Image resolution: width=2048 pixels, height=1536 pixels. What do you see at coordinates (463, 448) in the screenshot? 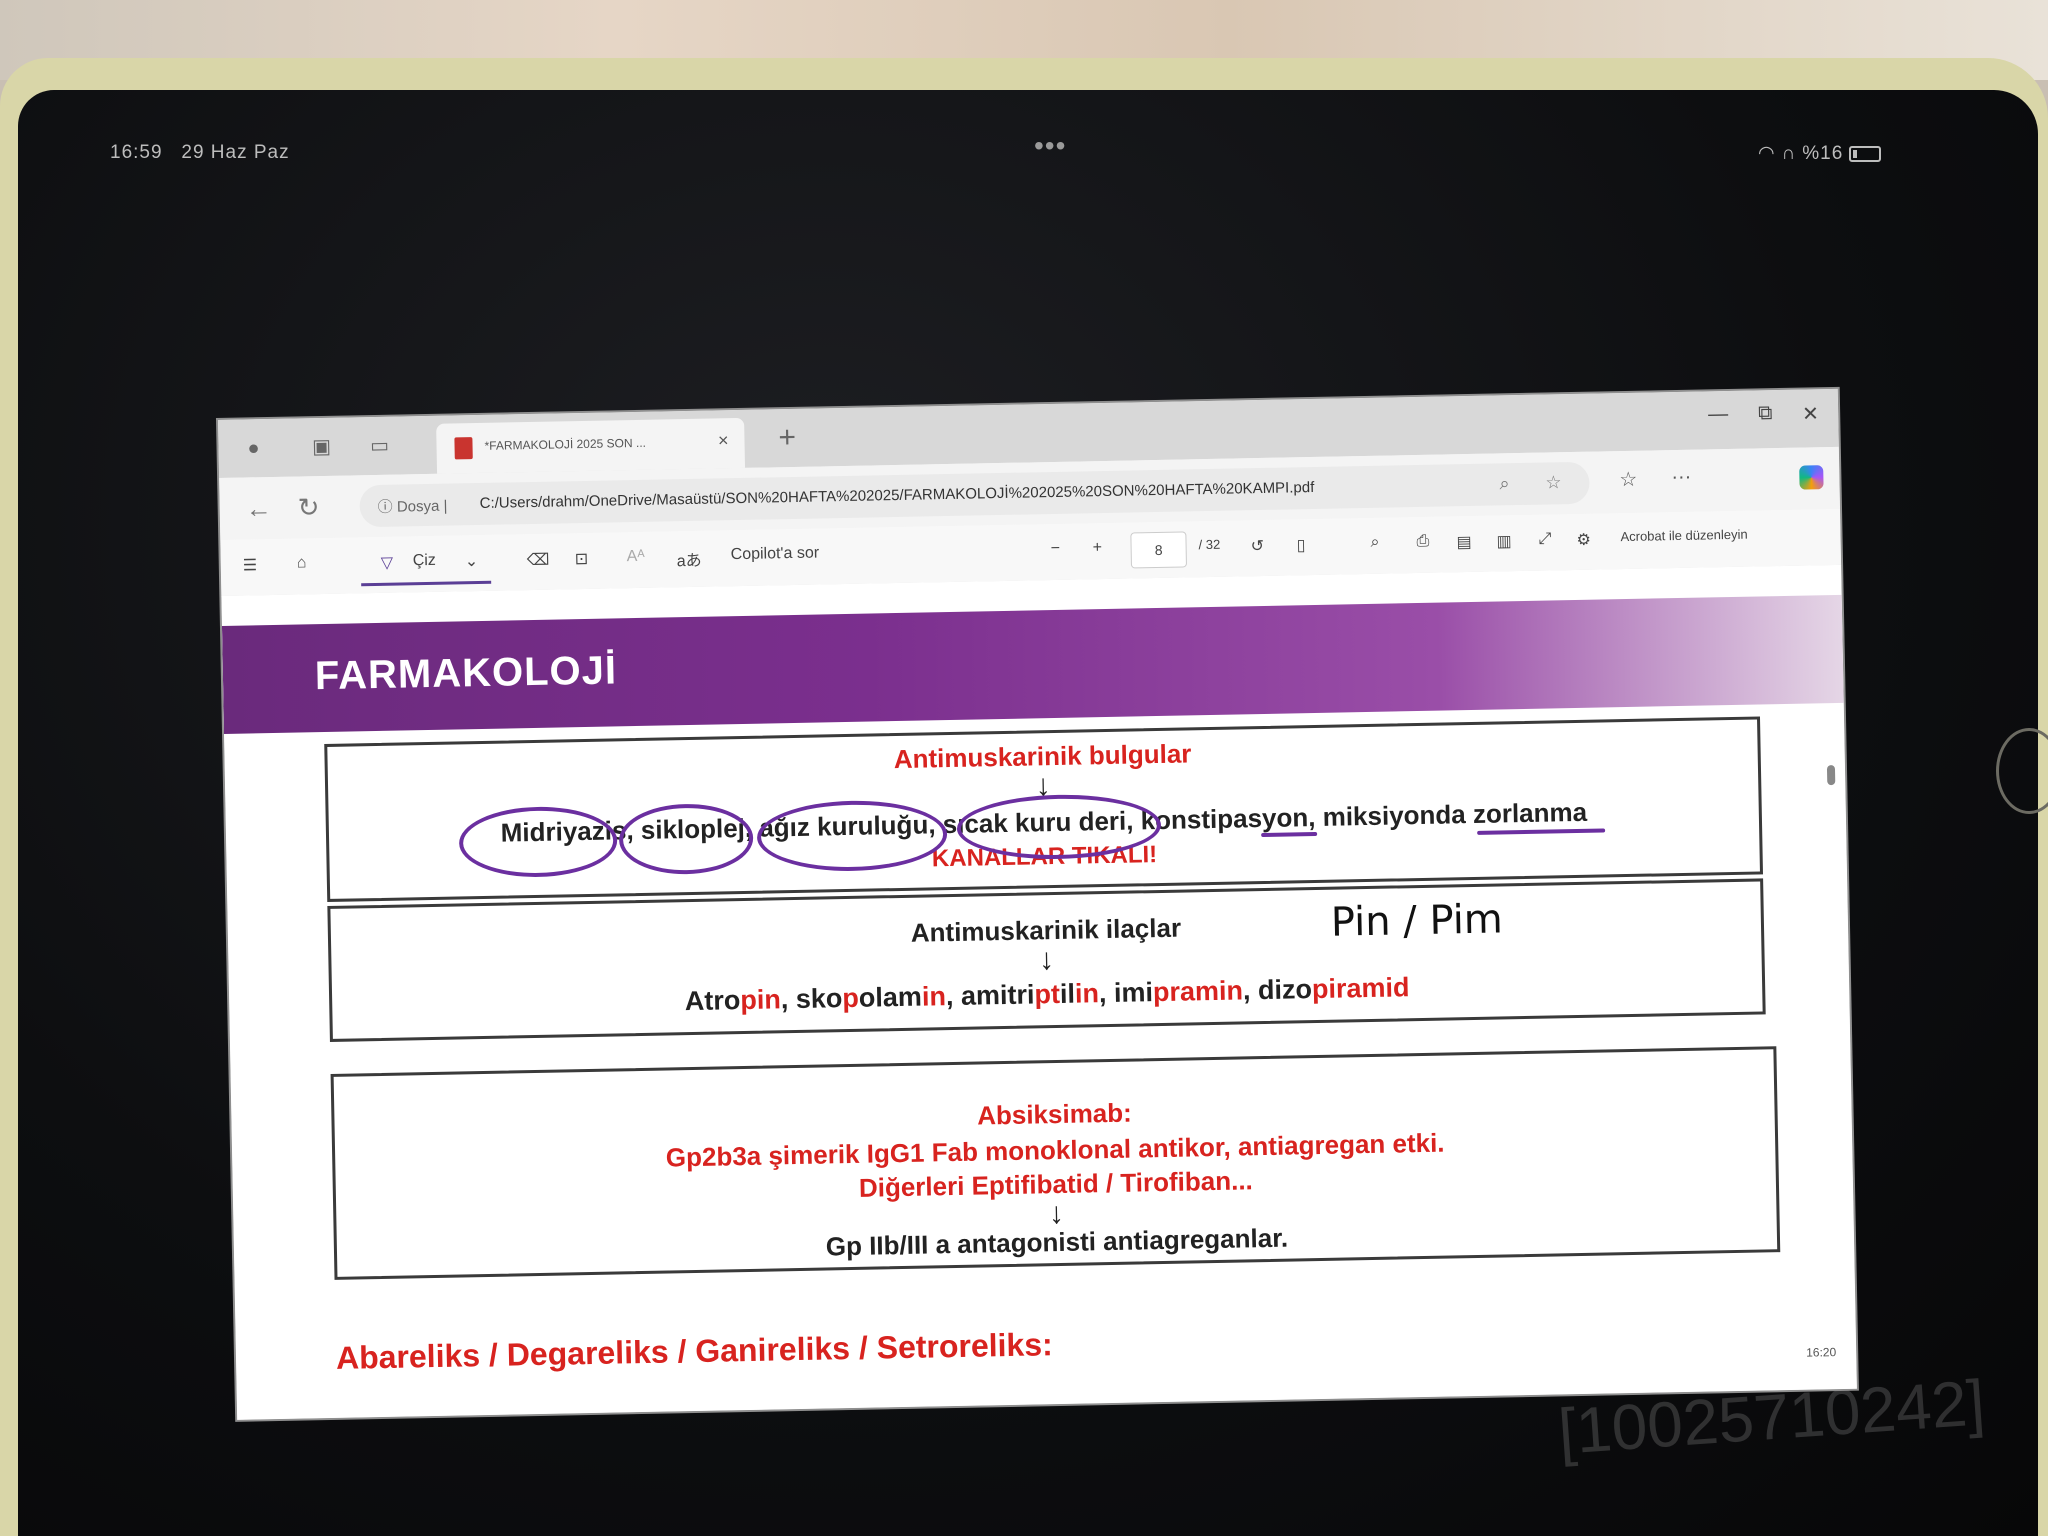
I see `pdf-file-icon` at bounding box center [463, 448].